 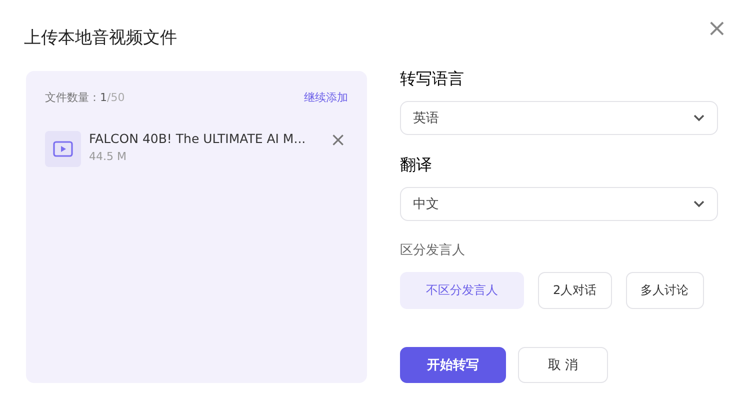 I want to click on cancel-button: 取 消, so click(x=563, y=365).